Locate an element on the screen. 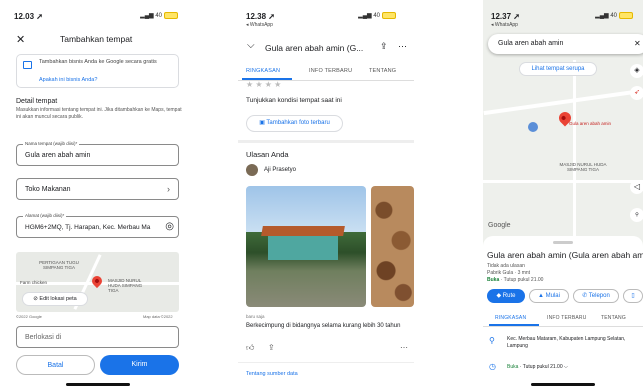 The width and height of the screenshot is (643, 392). edit-map-location-button: ⊘ Edit lokasi peta is located at coordinates (55, 299).